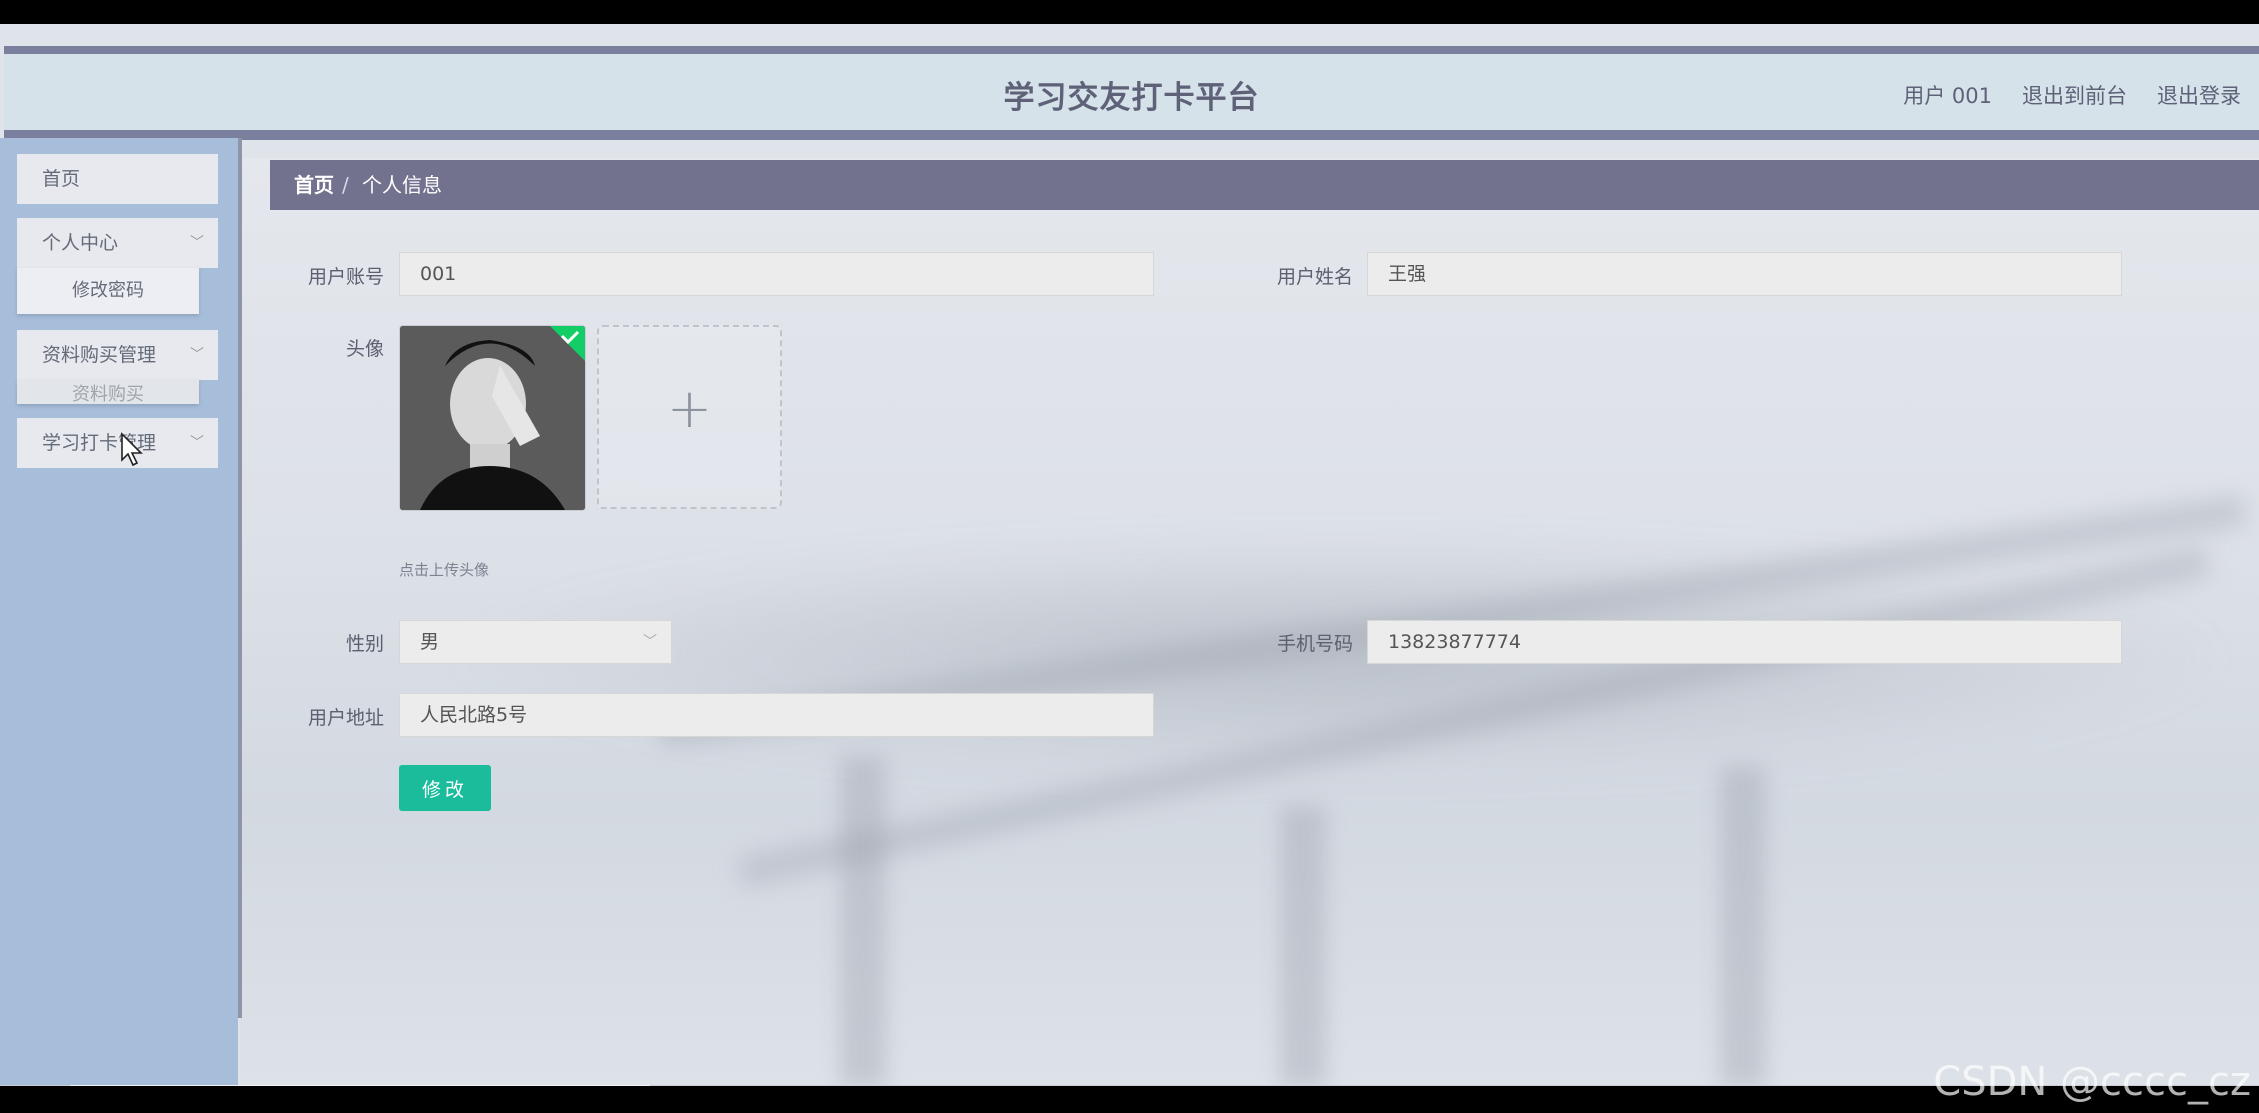 This screenshot has height=1113, width=2259. What do you see at coordinates (345, 718) in the screenshot?
I see `address-label: 用户地址` at bounding box center [345, 718].